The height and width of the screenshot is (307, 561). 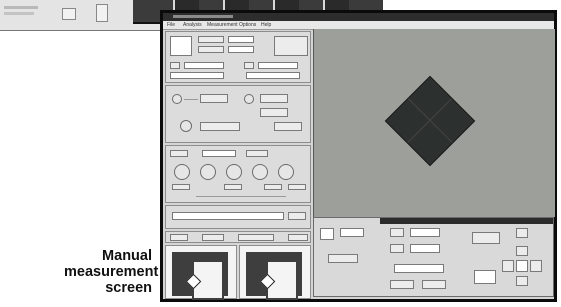 What do you see at coordinates (419, 268) in the screenshot?
I see `hardness-value-field` at bounding box center [419, 268].